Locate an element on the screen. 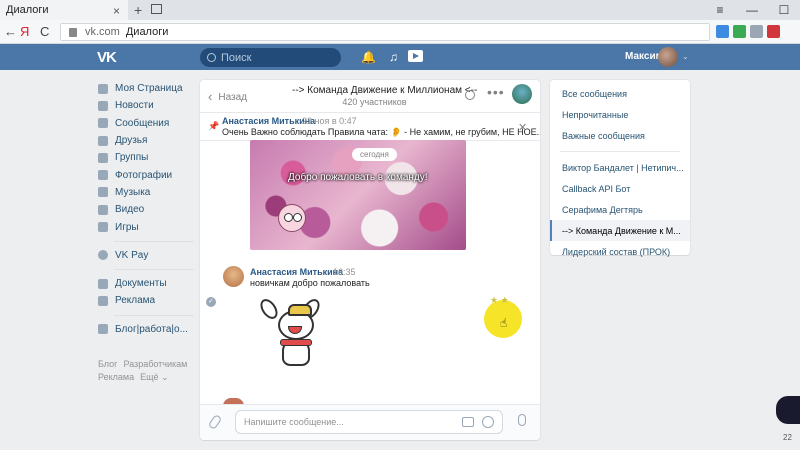 Image resolution: width=800 pixels, height=450 pixels. browser-tab-bar: Диалоги × + ≡ — ☐ is located at coordinates (400, 10).